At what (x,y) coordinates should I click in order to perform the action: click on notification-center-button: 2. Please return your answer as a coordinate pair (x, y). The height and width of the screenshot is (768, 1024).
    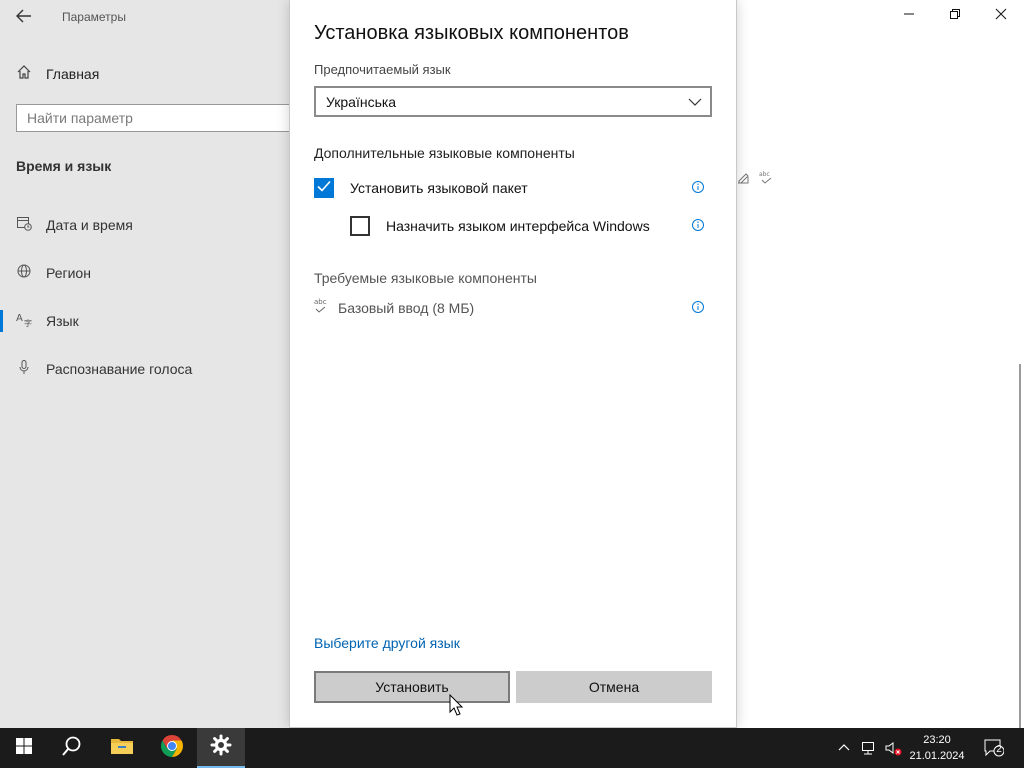
    Looking at the image, I should click on (994, 748).